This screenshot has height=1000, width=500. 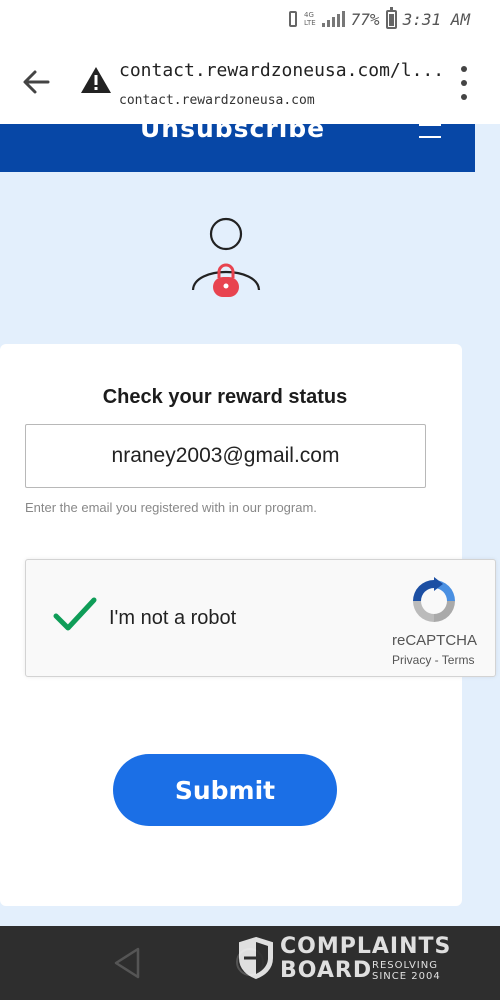 What do you see at coordinates (366, 946) in the screenshot?
I see `watermark-line1: COMPLAINTS` at bounding box center [366, 946].